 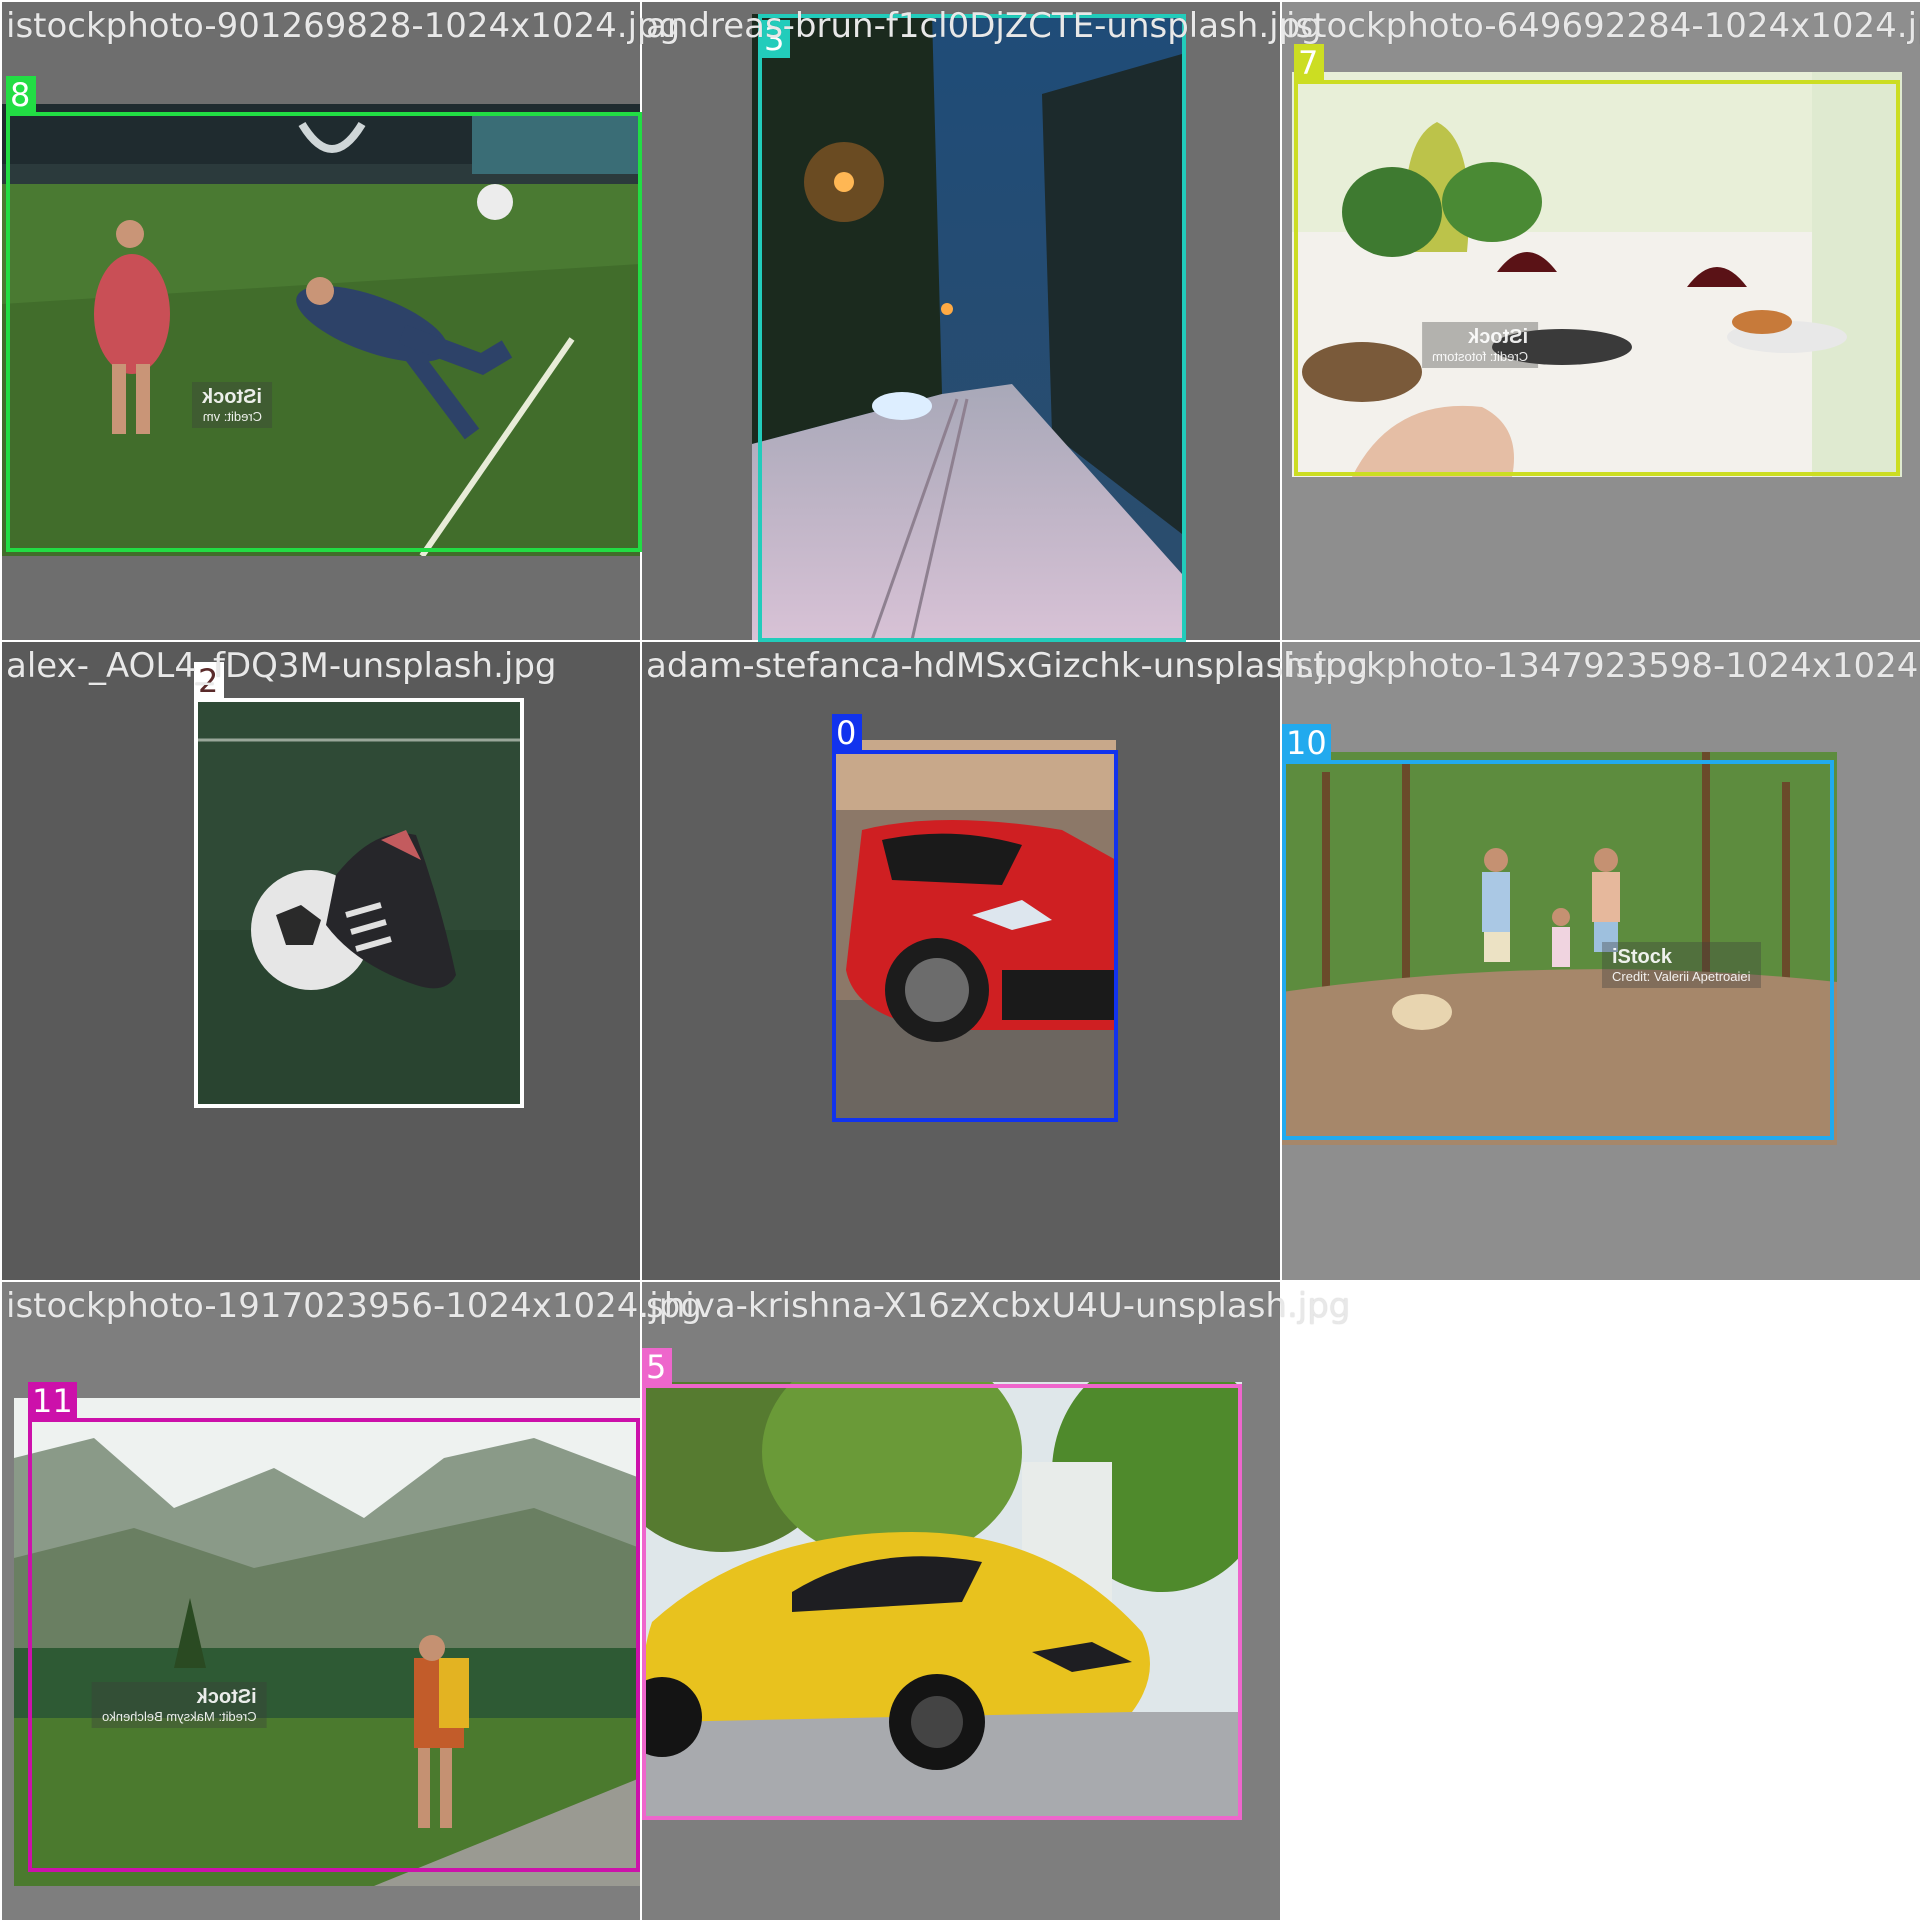 What do you see at coordinates (1309, 63) in the screenshot?
I see `bbox-class-label: 7` at bounding box center [1309, 63].